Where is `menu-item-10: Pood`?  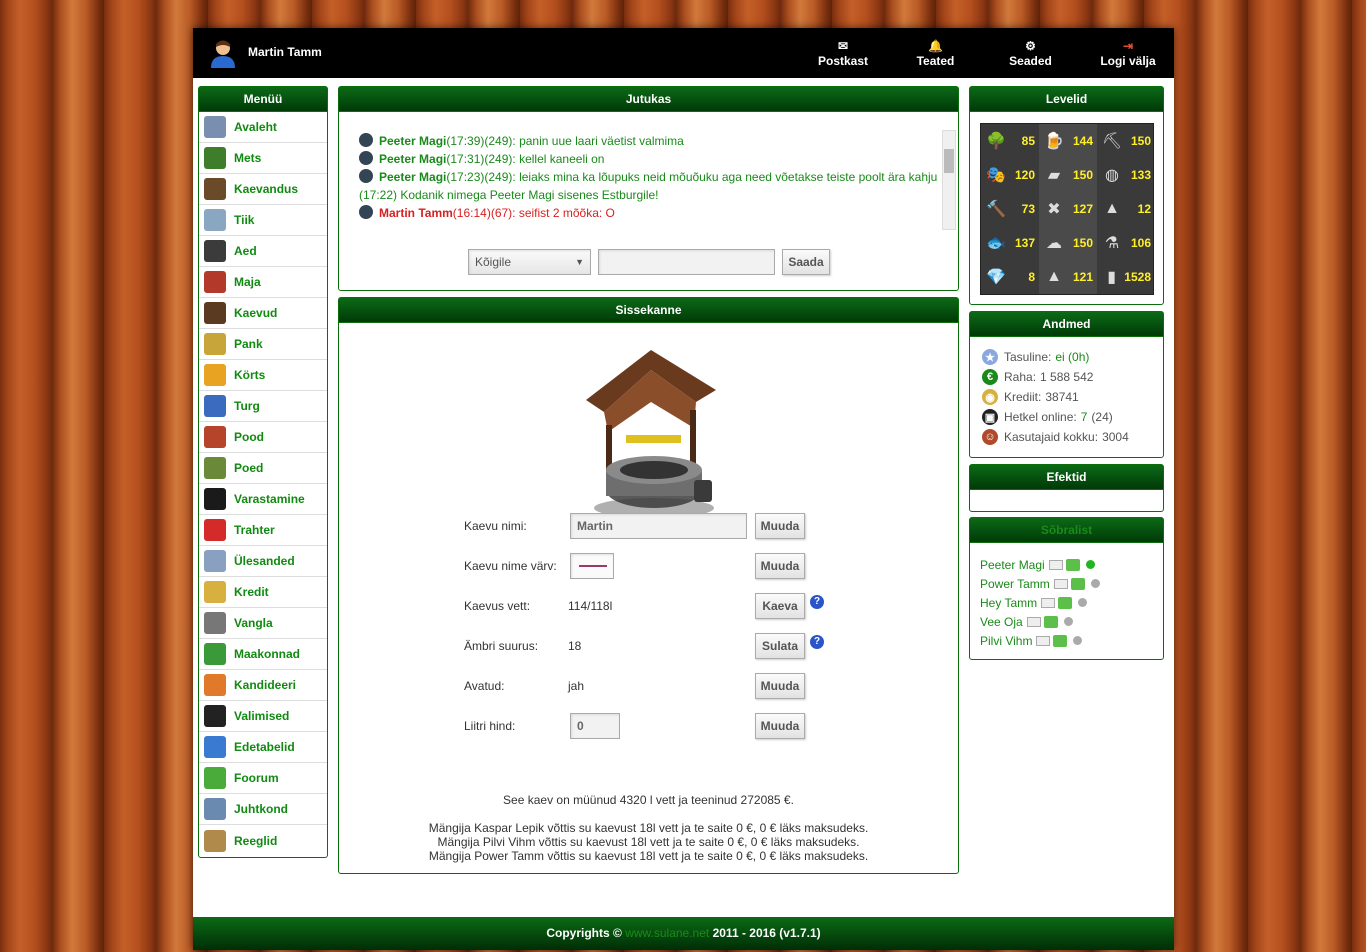
menu-item-10: Pood is located at coordinates (263, 437).